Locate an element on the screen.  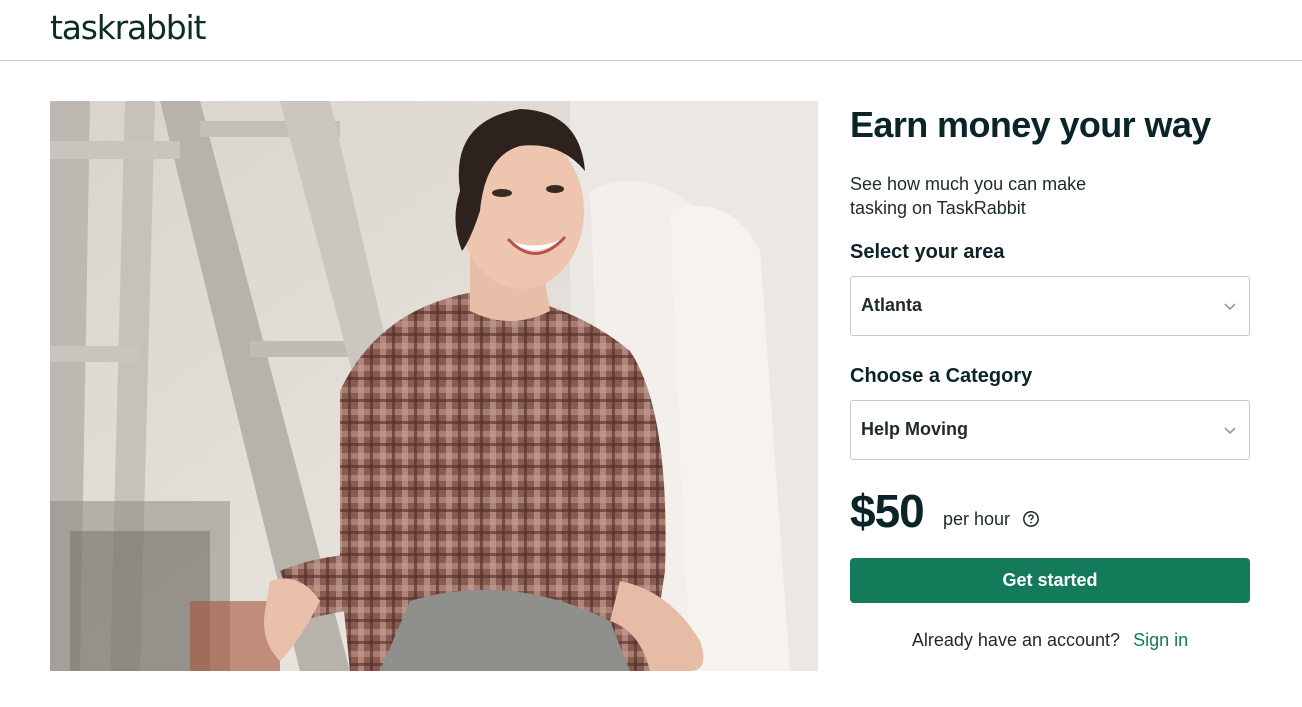
category-label: Choose a Category is located at coordinates (941, 376).